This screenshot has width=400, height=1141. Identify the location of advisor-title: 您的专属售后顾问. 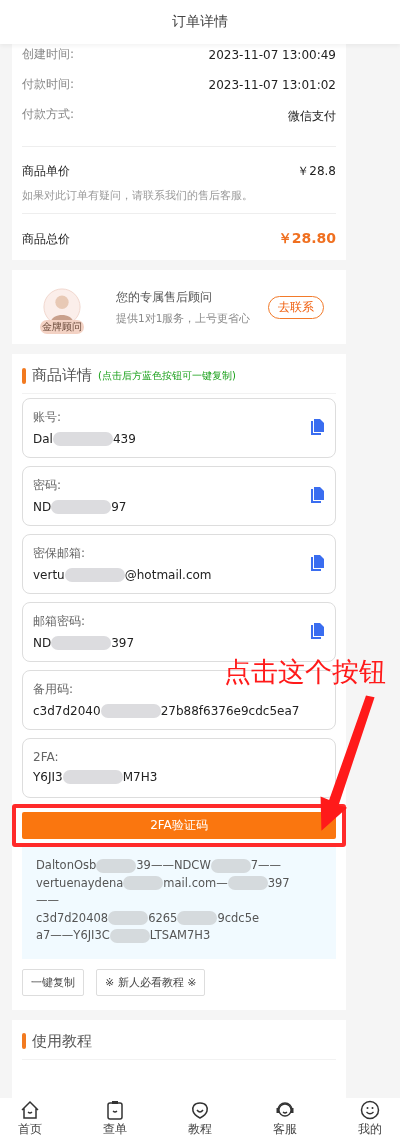
(164, 297).